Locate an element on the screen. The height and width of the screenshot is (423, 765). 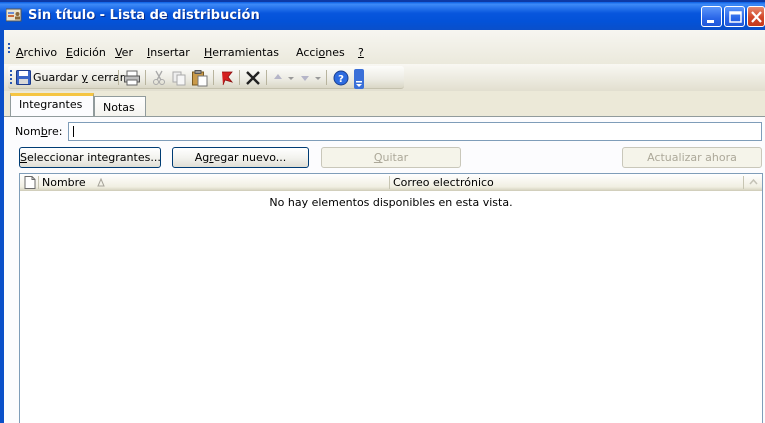
toolbar-options-button is located at coordinates (359, 79).